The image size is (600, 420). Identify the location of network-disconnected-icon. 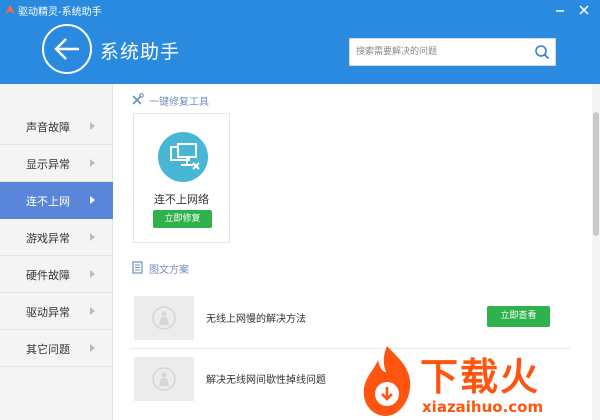
(183, 157).